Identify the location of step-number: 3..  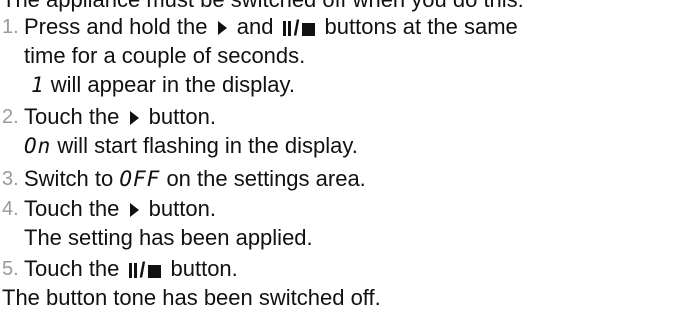
(10, 179).